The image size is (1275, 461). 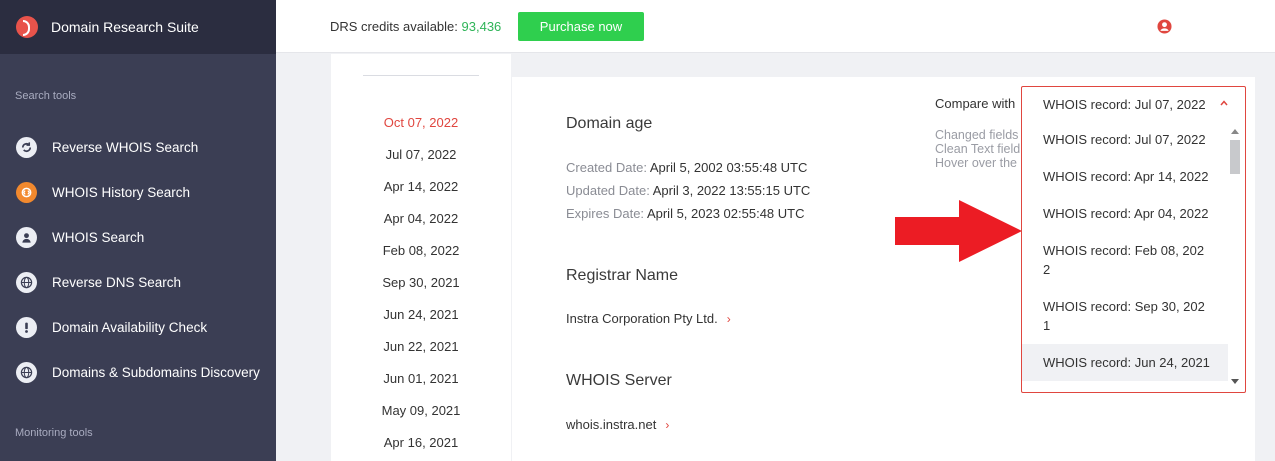 What do you see at coordinates (421, 282) in the screenshot?
I see `date-item: Sep 30, 2021` at bounding box center [421, 282].